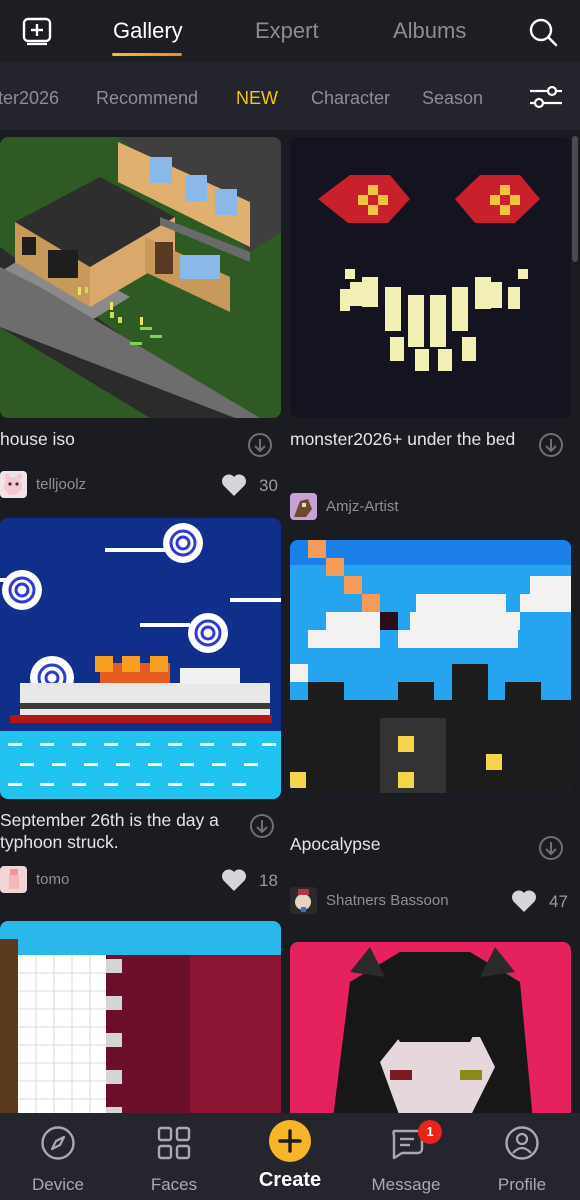 The image size is (580, 1200). What do you see at coordinates (558, 901) in the screenshot?
I see `like-count: 47` at bounding box center [558, 901].